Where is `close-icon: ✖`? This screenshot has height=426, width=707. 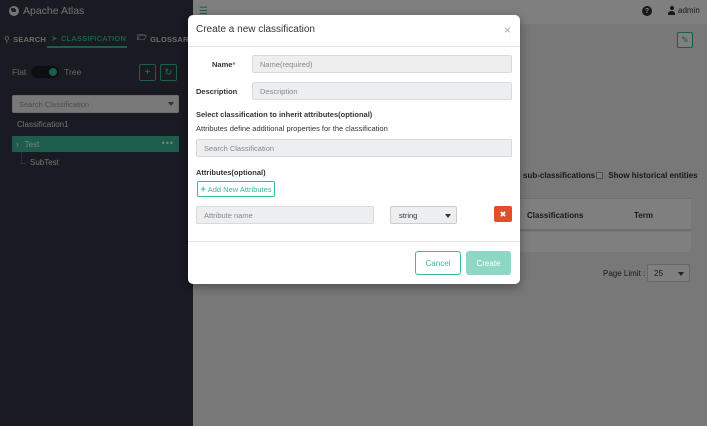
close-icon: ✖ is located at coordinates (503, 214).